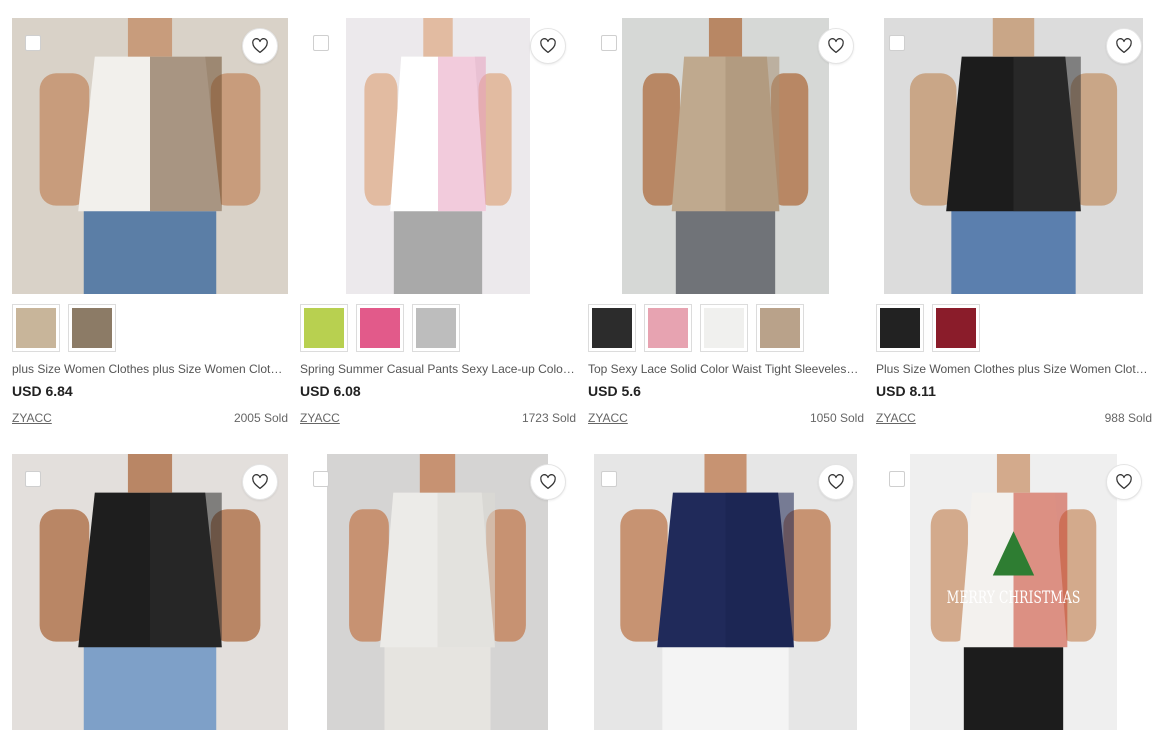 The height and width of the screenshot is (736, 1161). I want to click on model-illustration: MERRY CHRISTMAS, so click(1013, 592).